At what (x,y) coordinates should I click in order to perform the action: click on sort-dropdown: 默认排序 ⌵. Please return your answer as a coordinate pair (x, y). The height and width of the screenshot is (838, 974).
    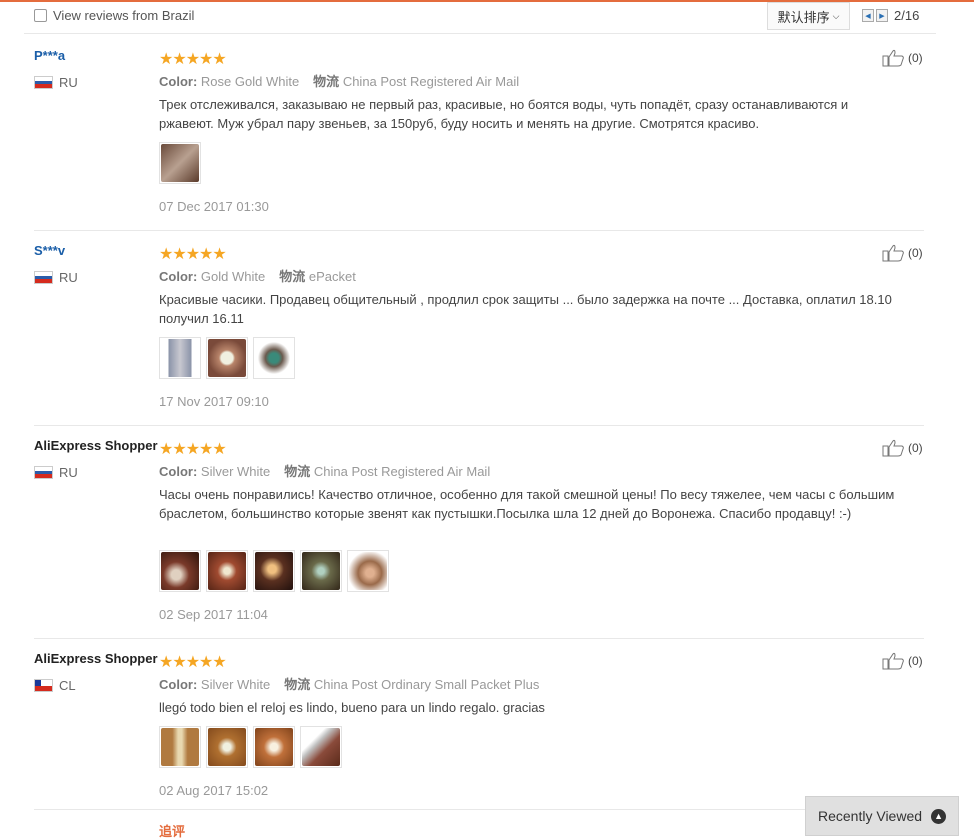
    Looking at the image, I should click on (808, 16).